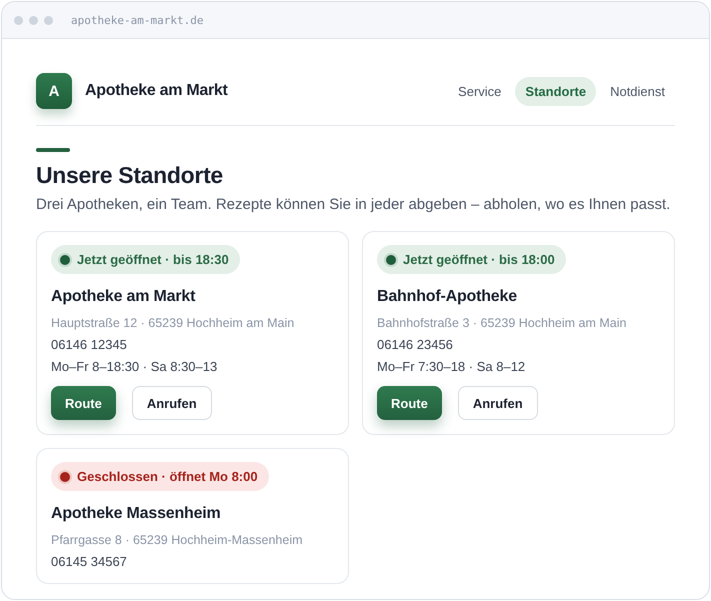 The image size is (711, 601). Describe the element at coordinates (167, 476) in the screenshot. I see `status-text: Geschlossen · öffnet Mo 8:00` at that location.